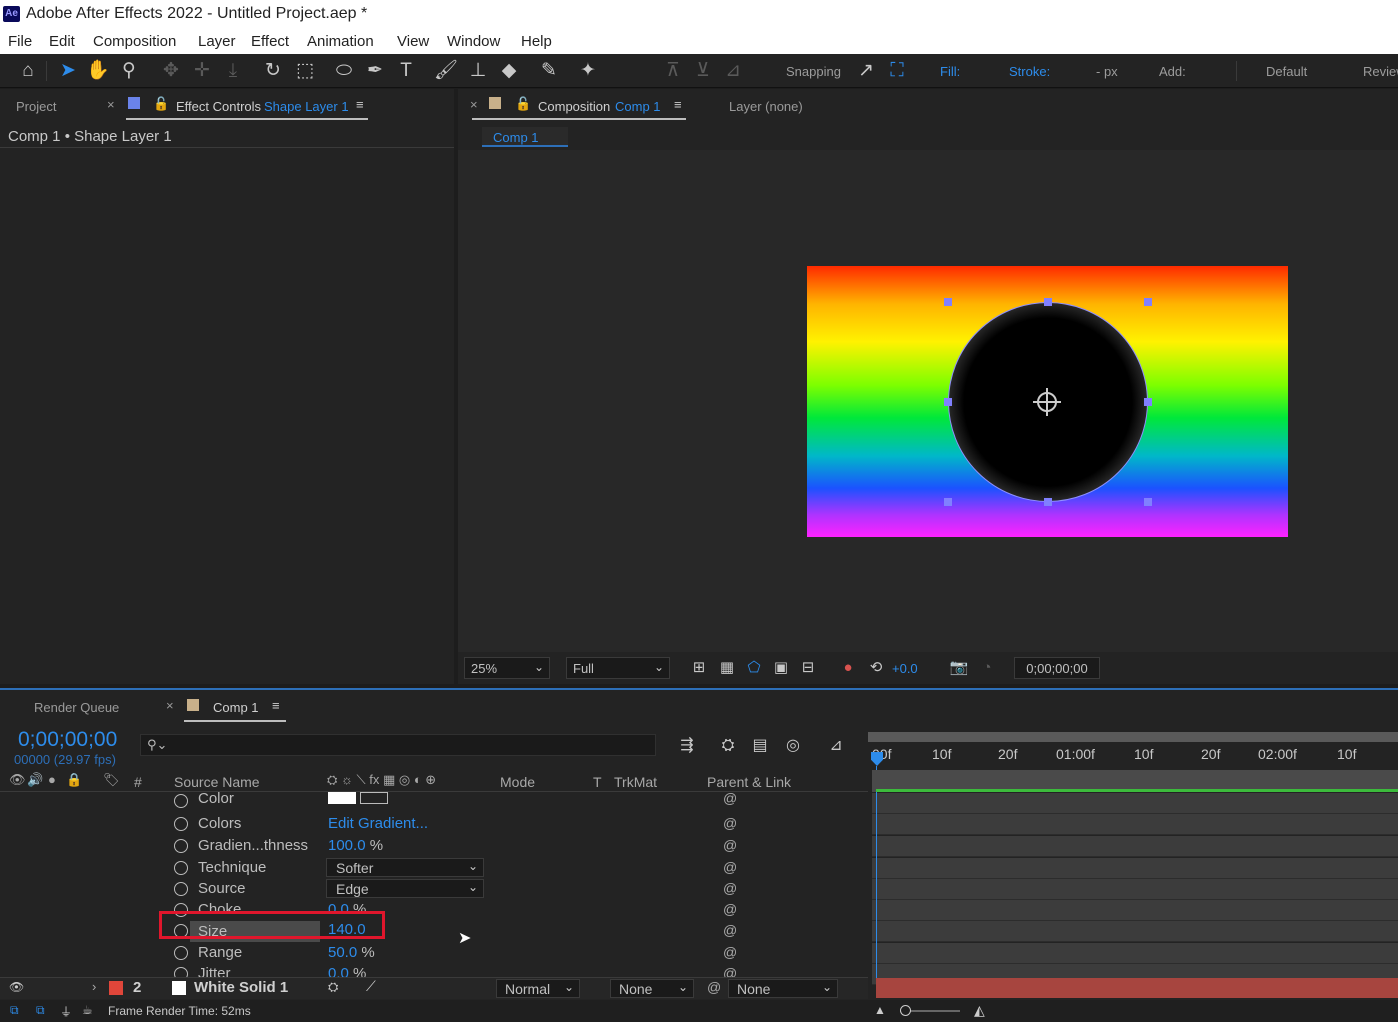 The width and height of the screenshot is (1398, 1022). I want to click on transparency-grid-icon: ▦, so click(727, 668).